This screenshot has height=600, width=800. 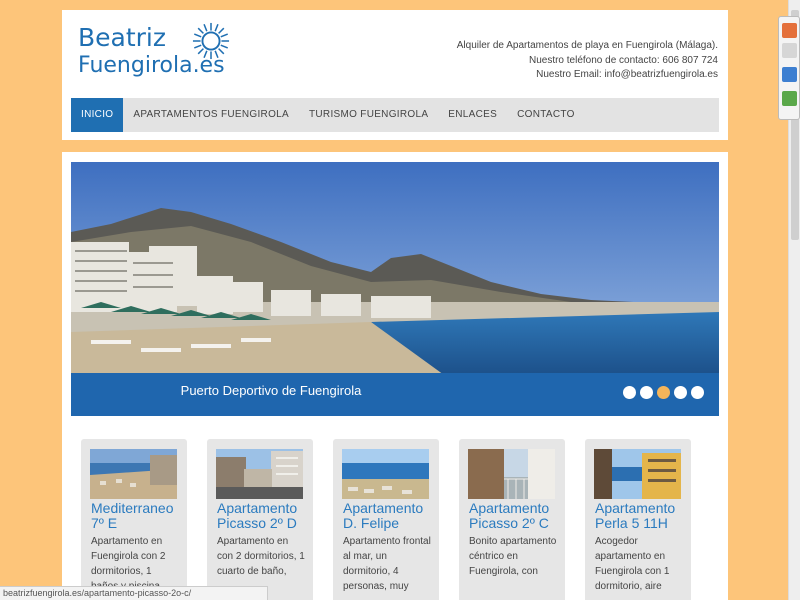 I want to click on nav-item-contacto: CONTACTO, so click(x=546, y=115).